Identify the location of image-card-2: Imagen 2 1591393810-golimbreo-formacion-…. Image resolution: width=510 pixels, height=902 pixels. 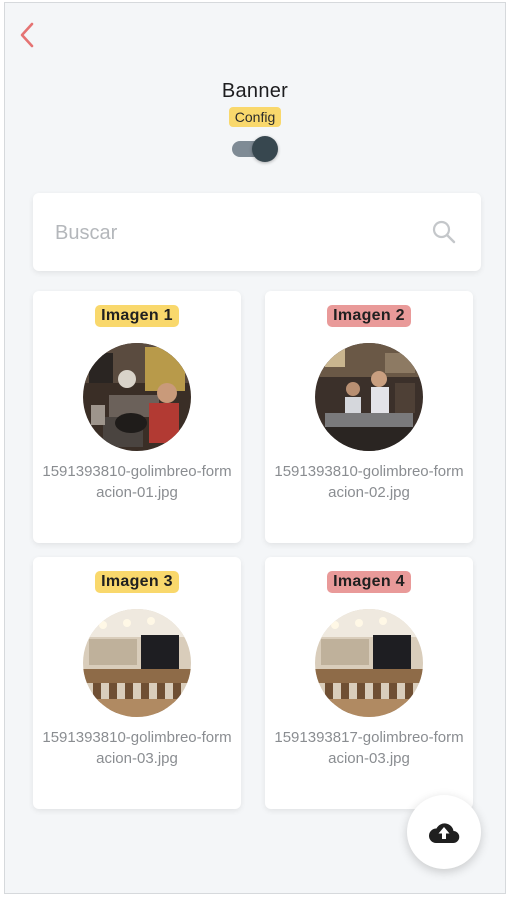
(369, 417).